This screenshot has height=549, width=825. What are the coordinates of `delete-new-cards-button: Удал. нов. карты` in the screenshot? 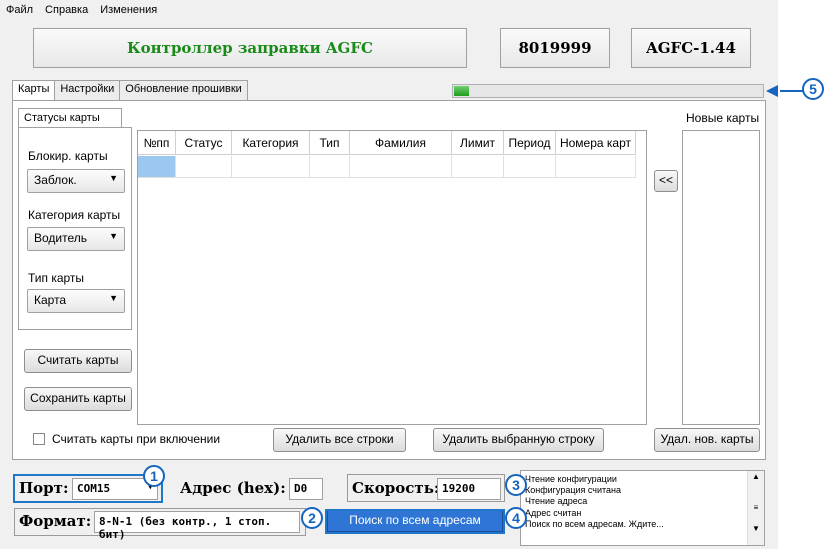 It's located at (707, 440).